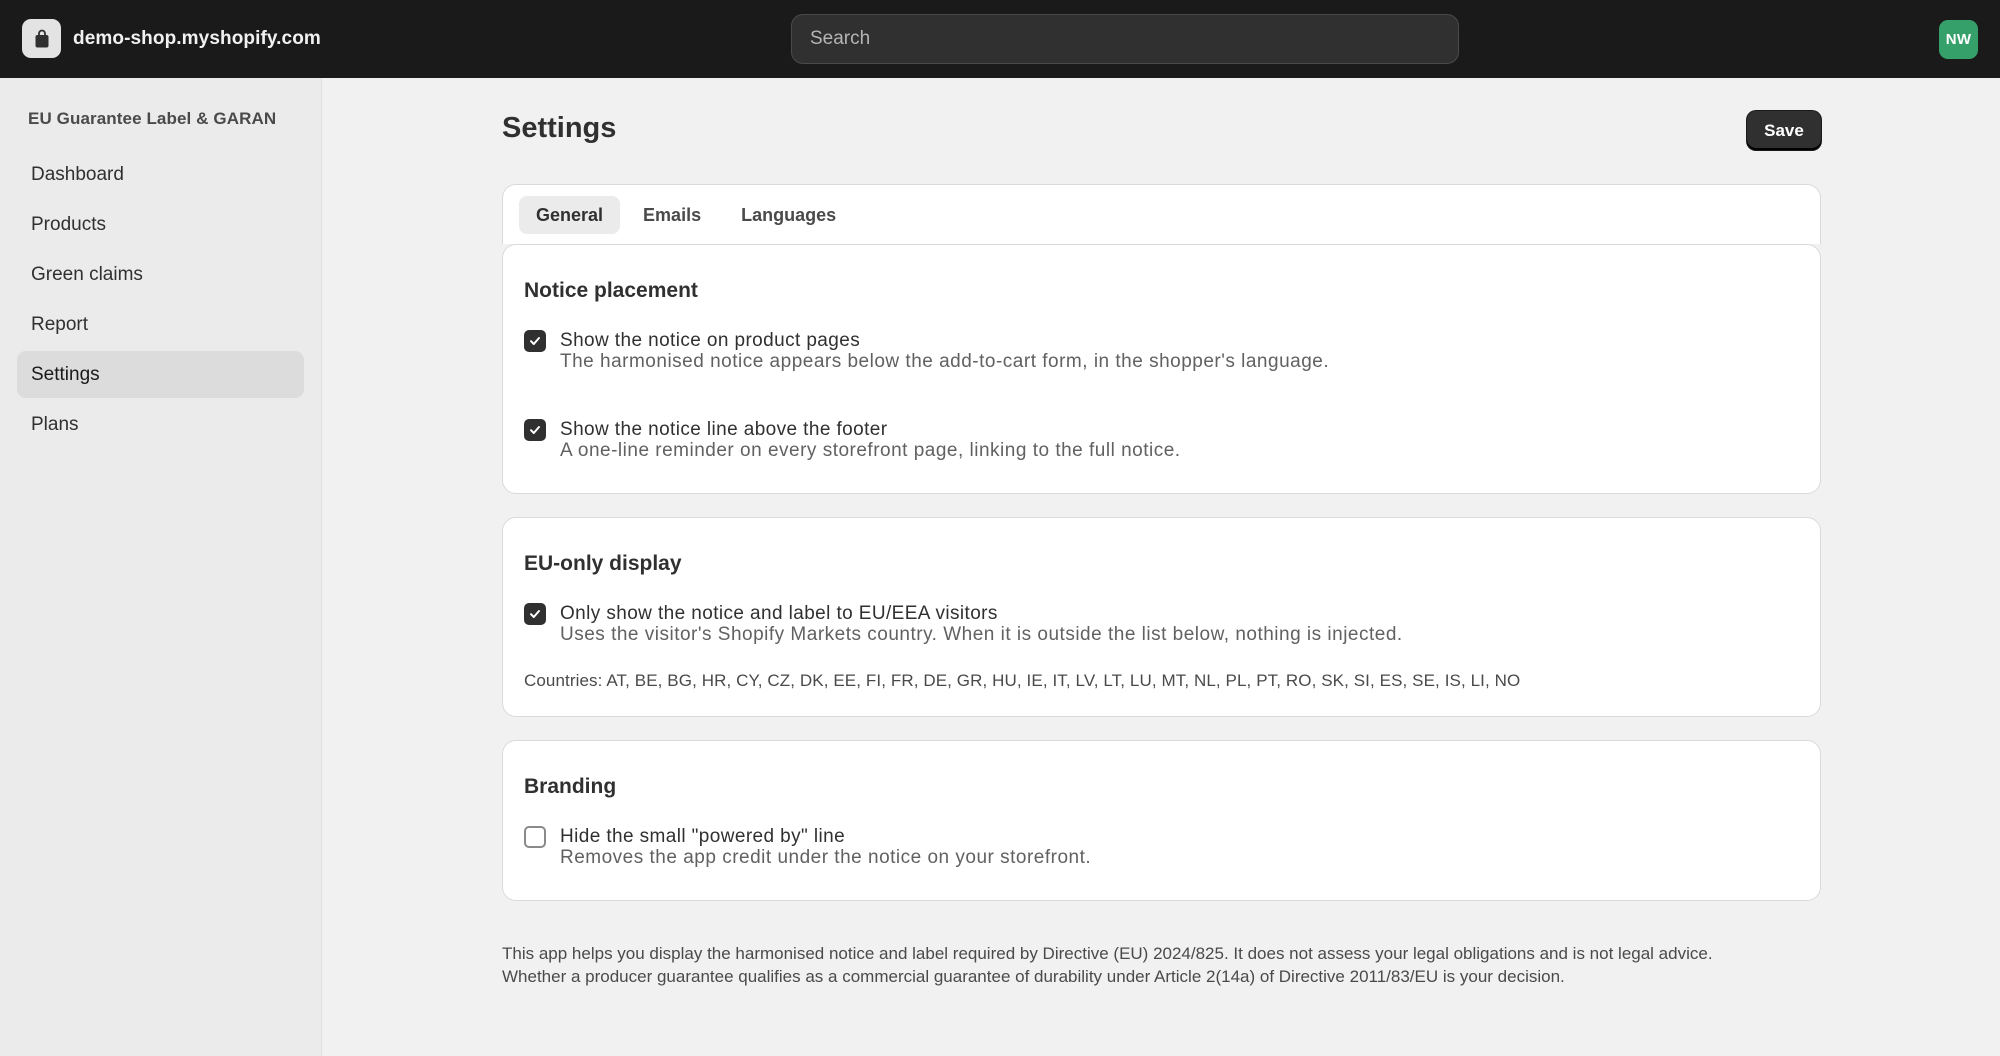  Describe the element at coordinates (160, 224) in the screenshot. I see `sidebar-item-products: Products` at that location.